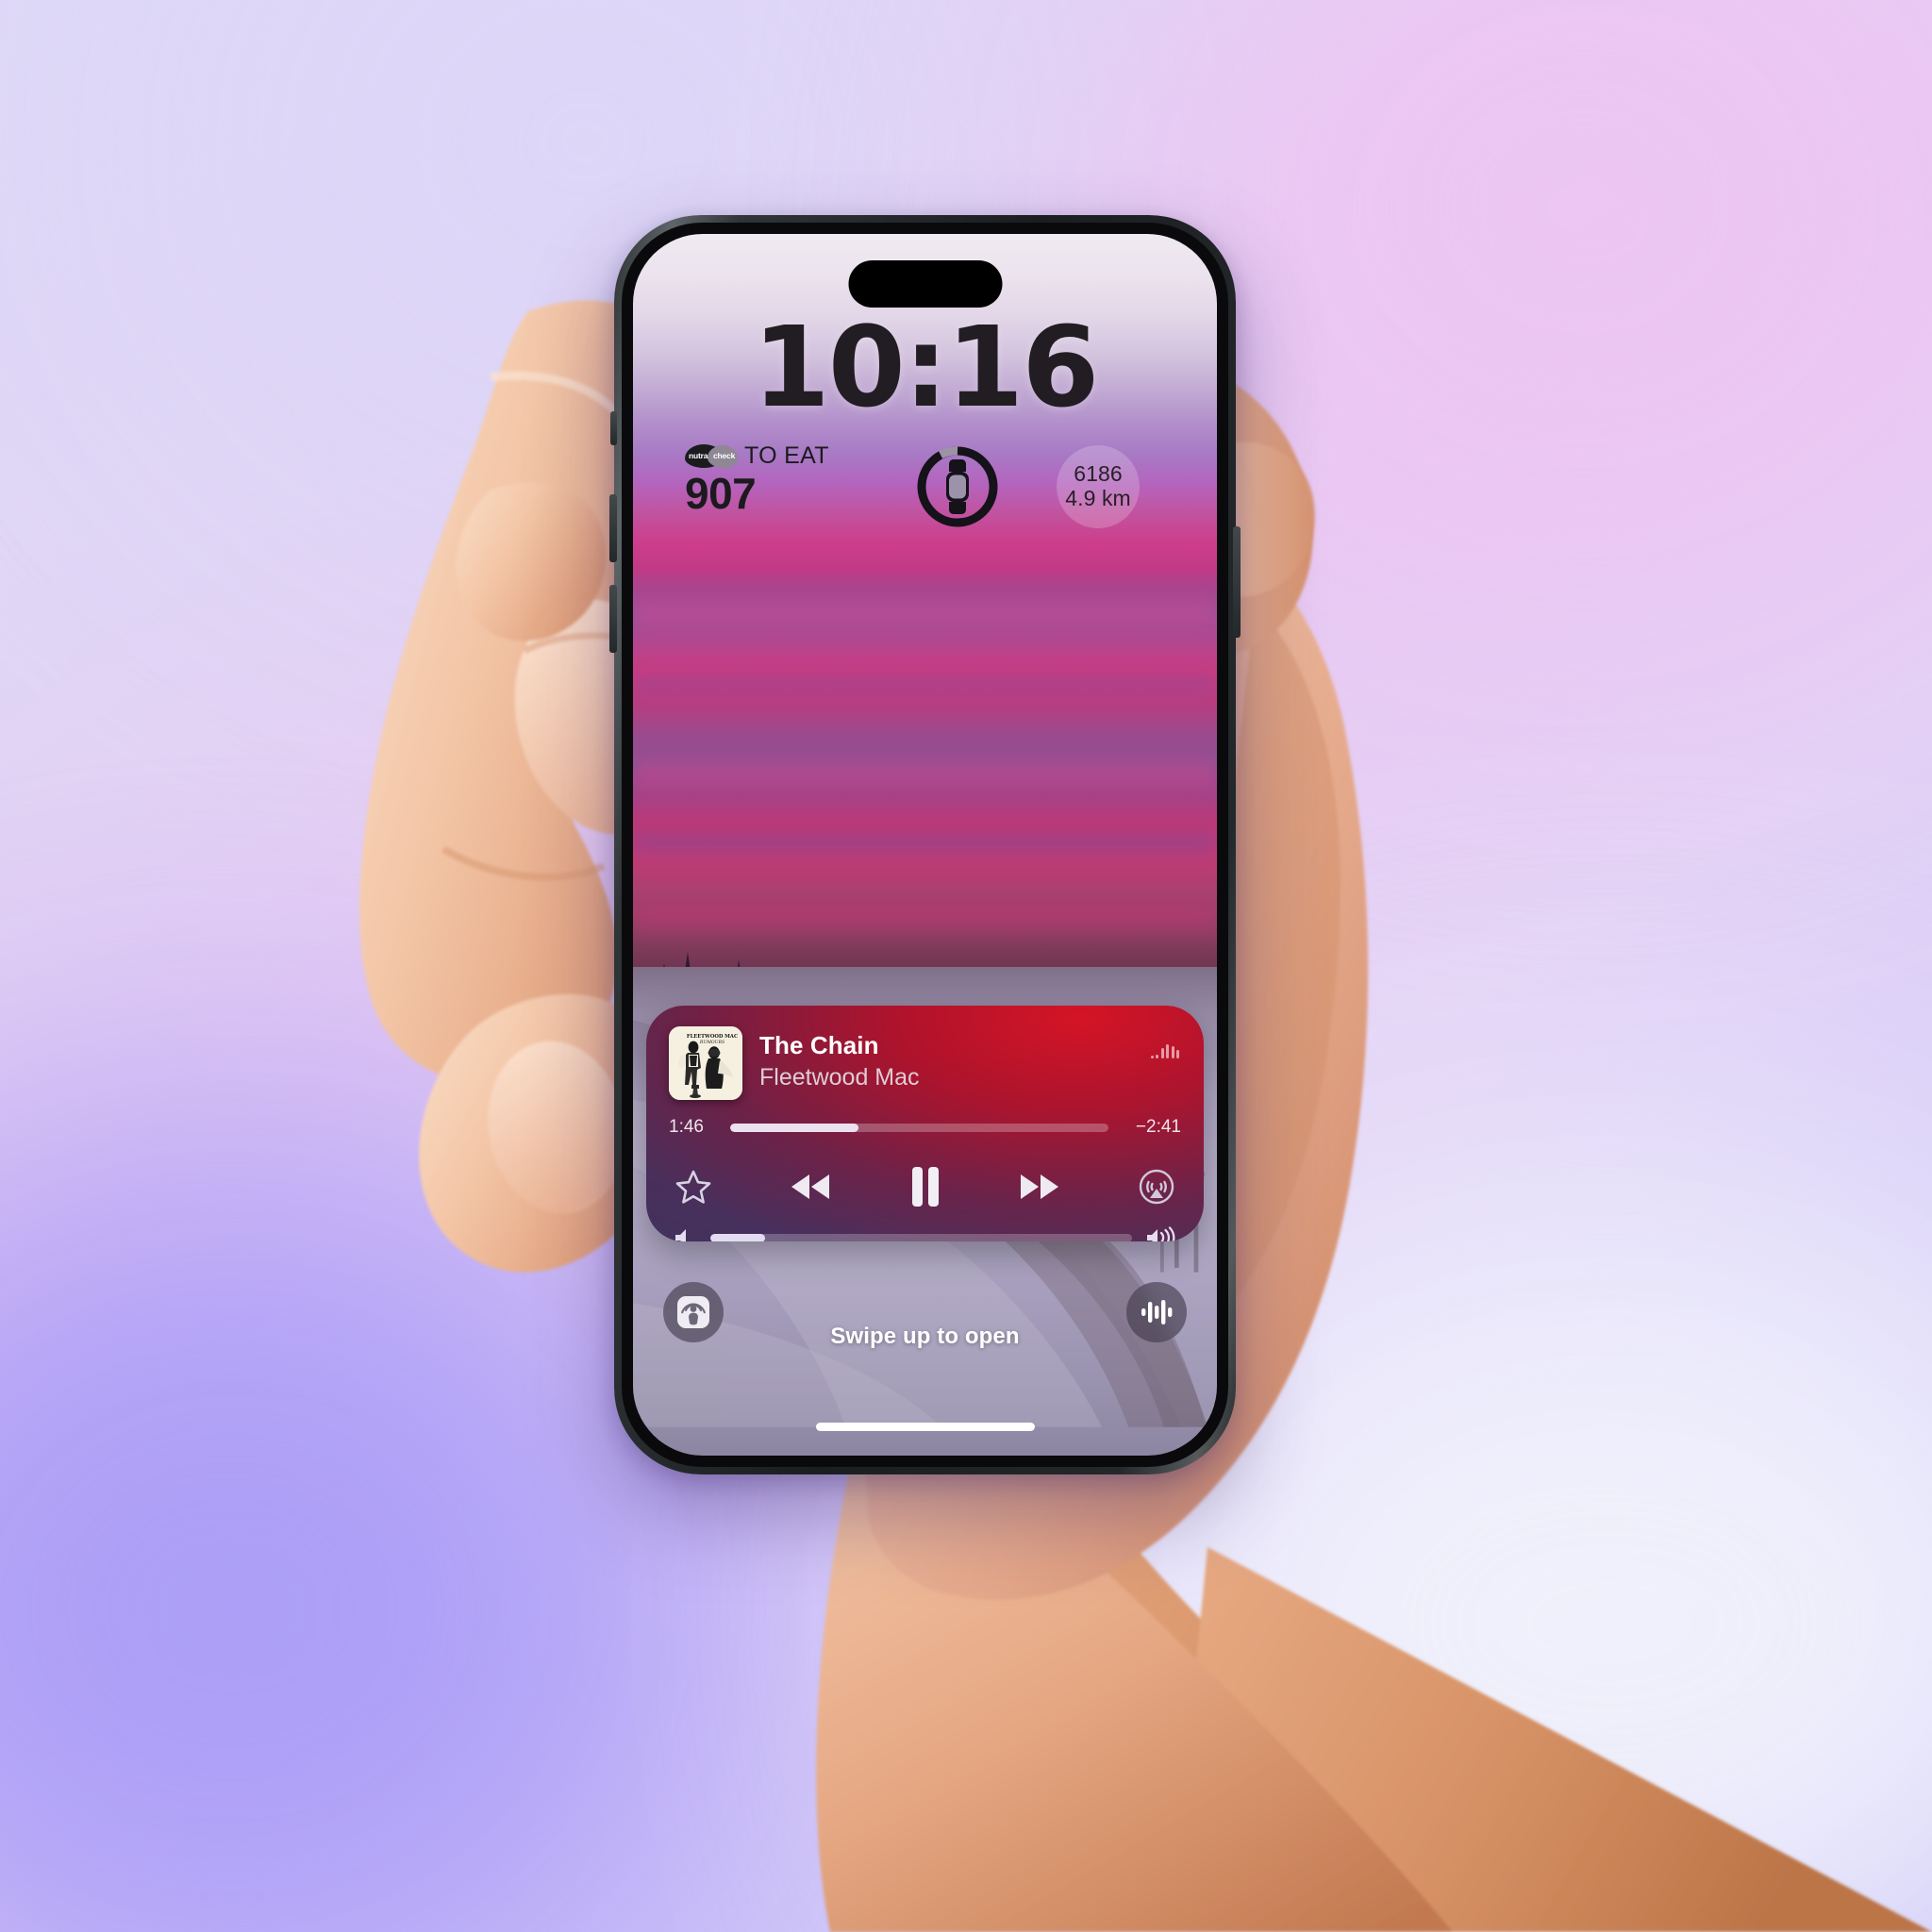 This screenshot has height=1932, width=1932. I want to click on track-info: The Chain Fleetwood Mac, so click(970, 1059).